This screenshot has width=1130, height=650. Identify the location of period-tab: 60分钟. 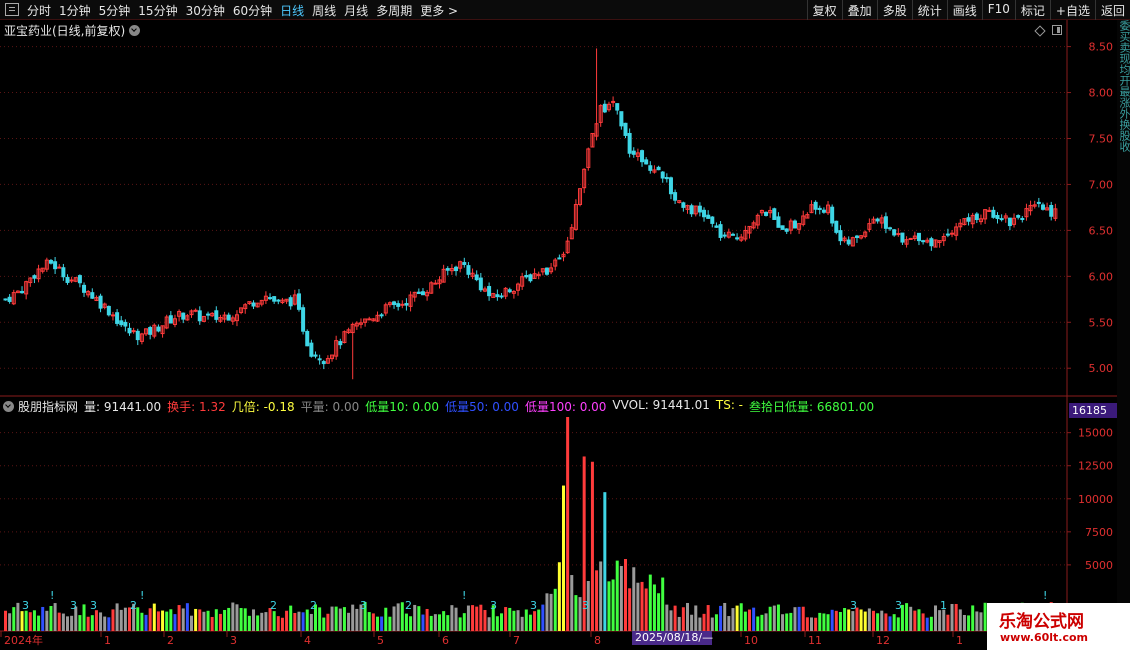
(252, 10).